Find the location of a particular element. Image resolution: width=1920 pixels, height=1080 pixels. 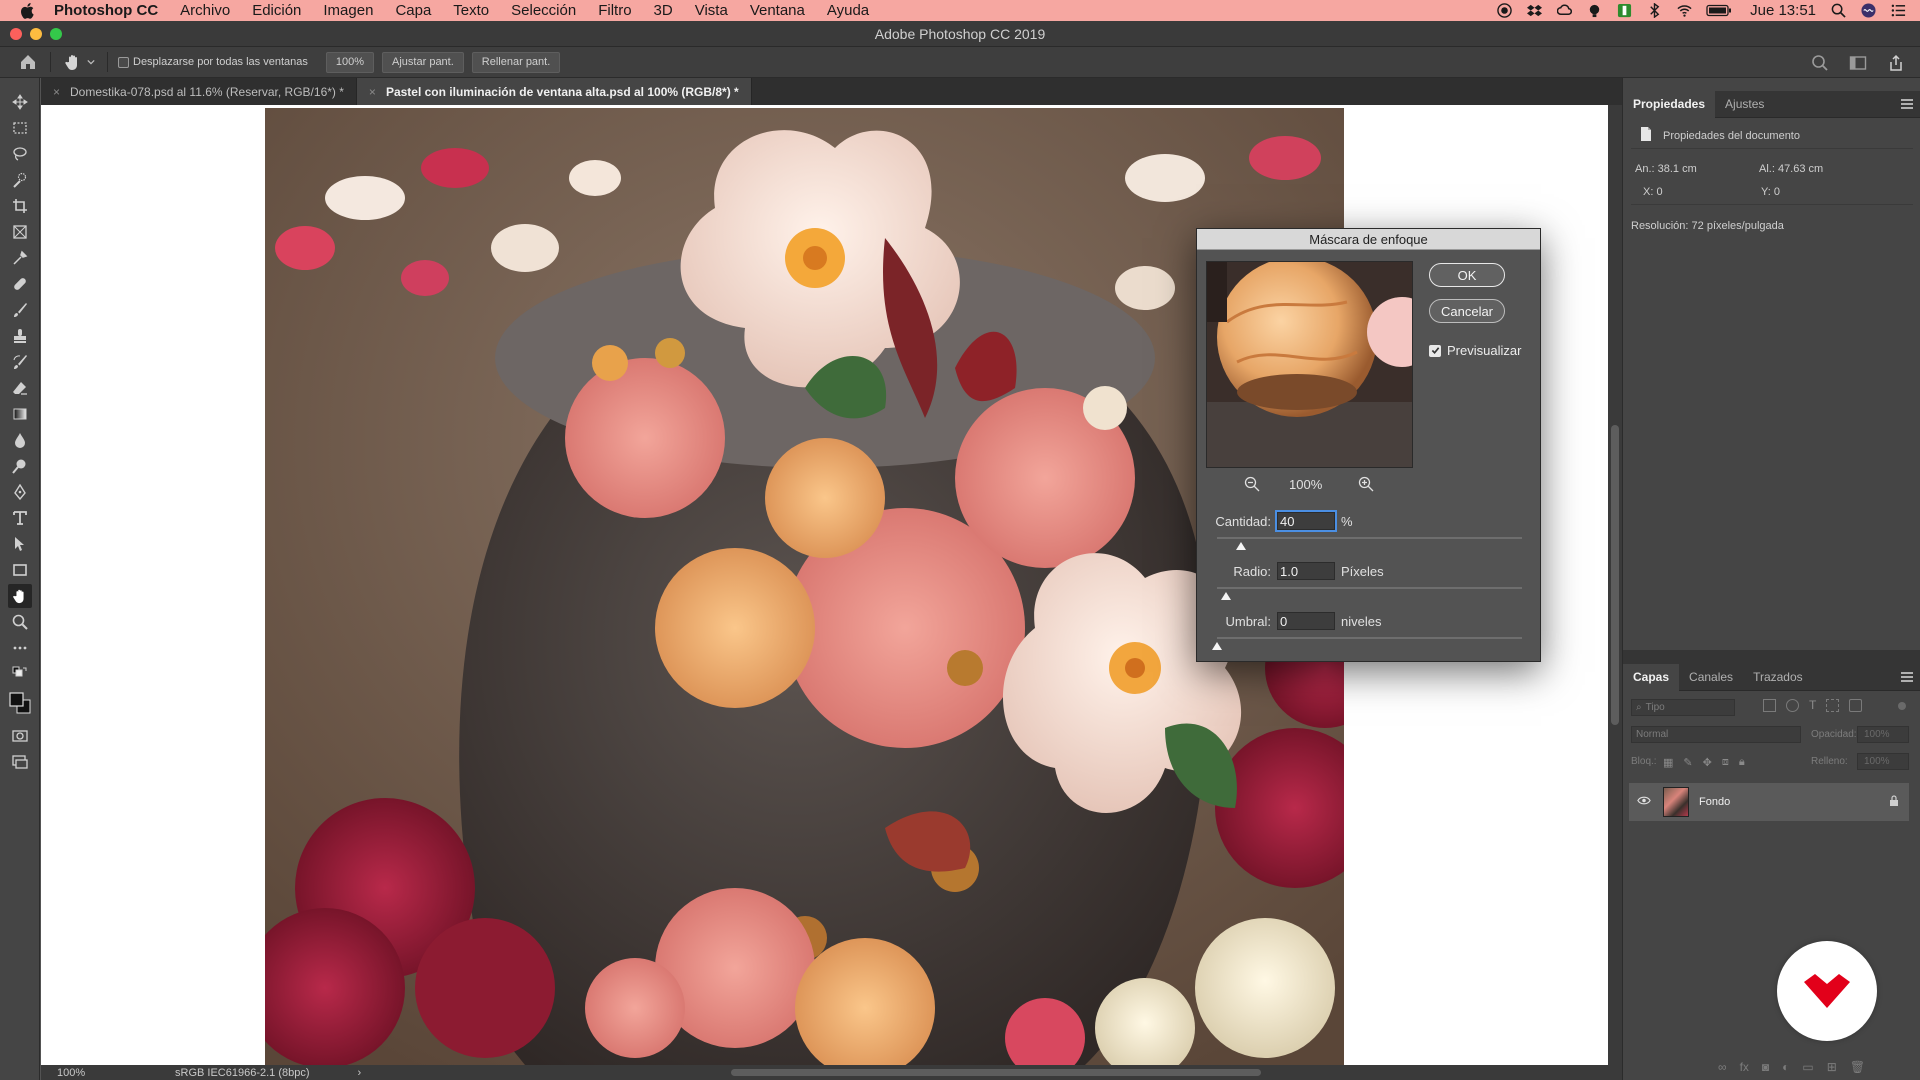

spotlight-search-icon is located at coordinates (1838, 11).